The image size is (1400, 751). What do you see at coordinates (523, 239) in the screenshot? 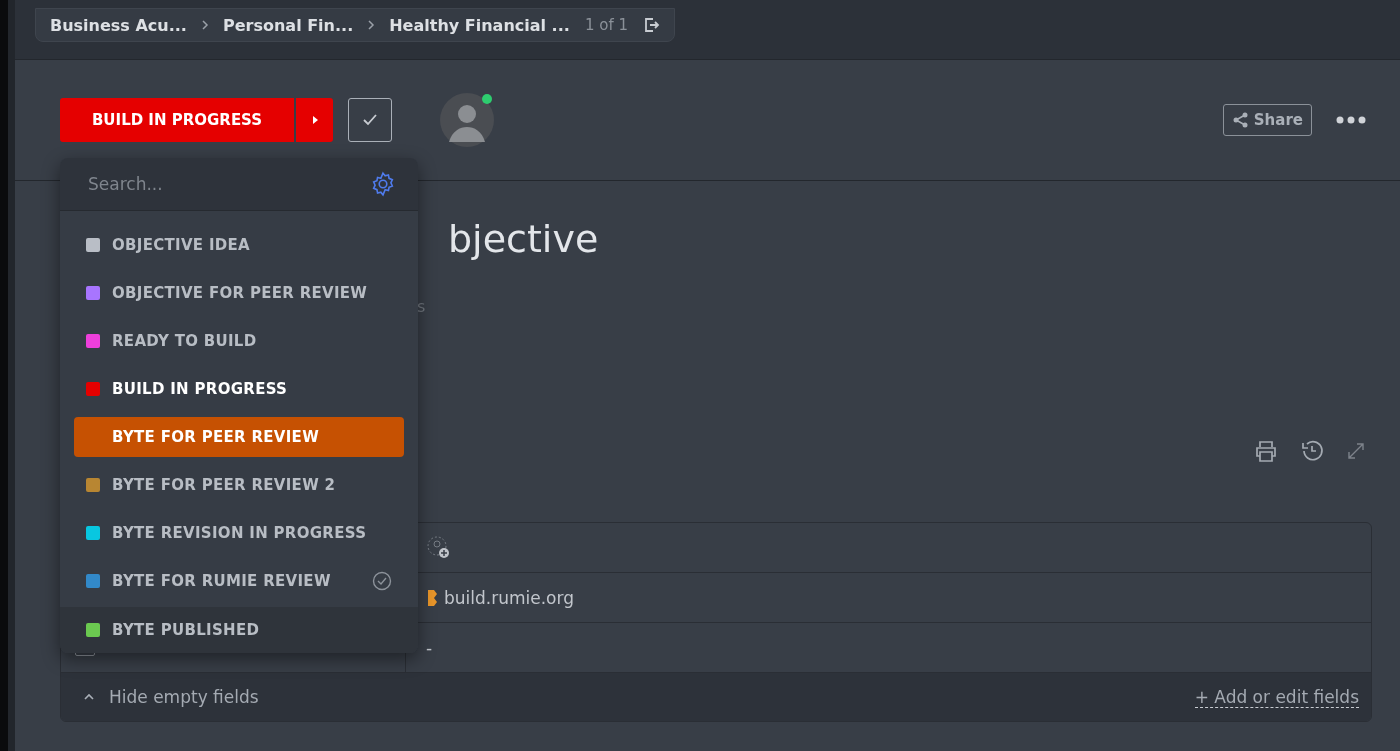
I see `task-title: bjective` at bounding box center [523, 239].